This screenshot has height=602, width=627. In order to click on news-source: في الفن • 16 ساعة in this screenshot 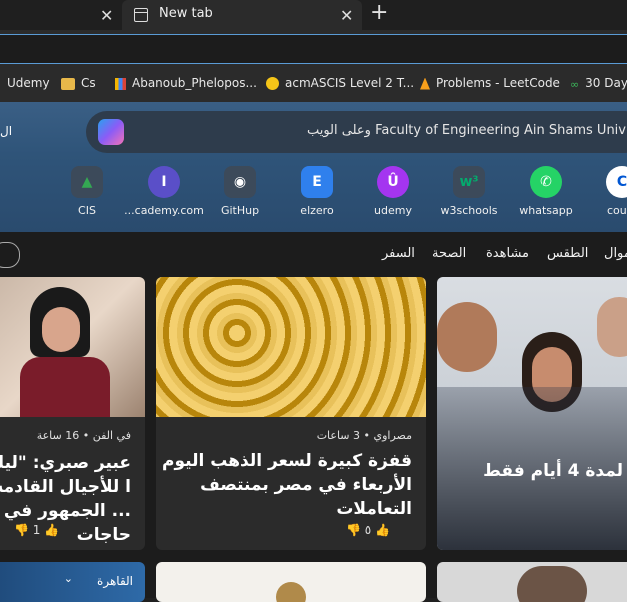, I will do `click(83, 435)`.